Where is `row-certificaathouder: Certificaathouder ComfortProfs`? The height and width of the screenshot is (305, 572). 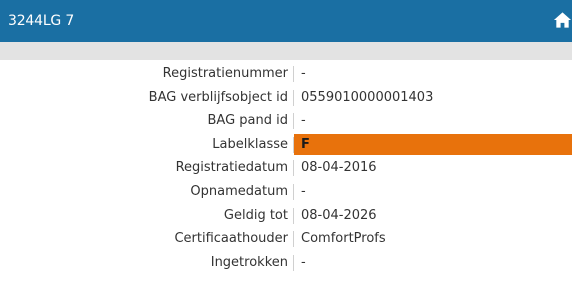
row-certificaathouder: Certificaathouder ComfortProfs is located at coordinates (286, 239).